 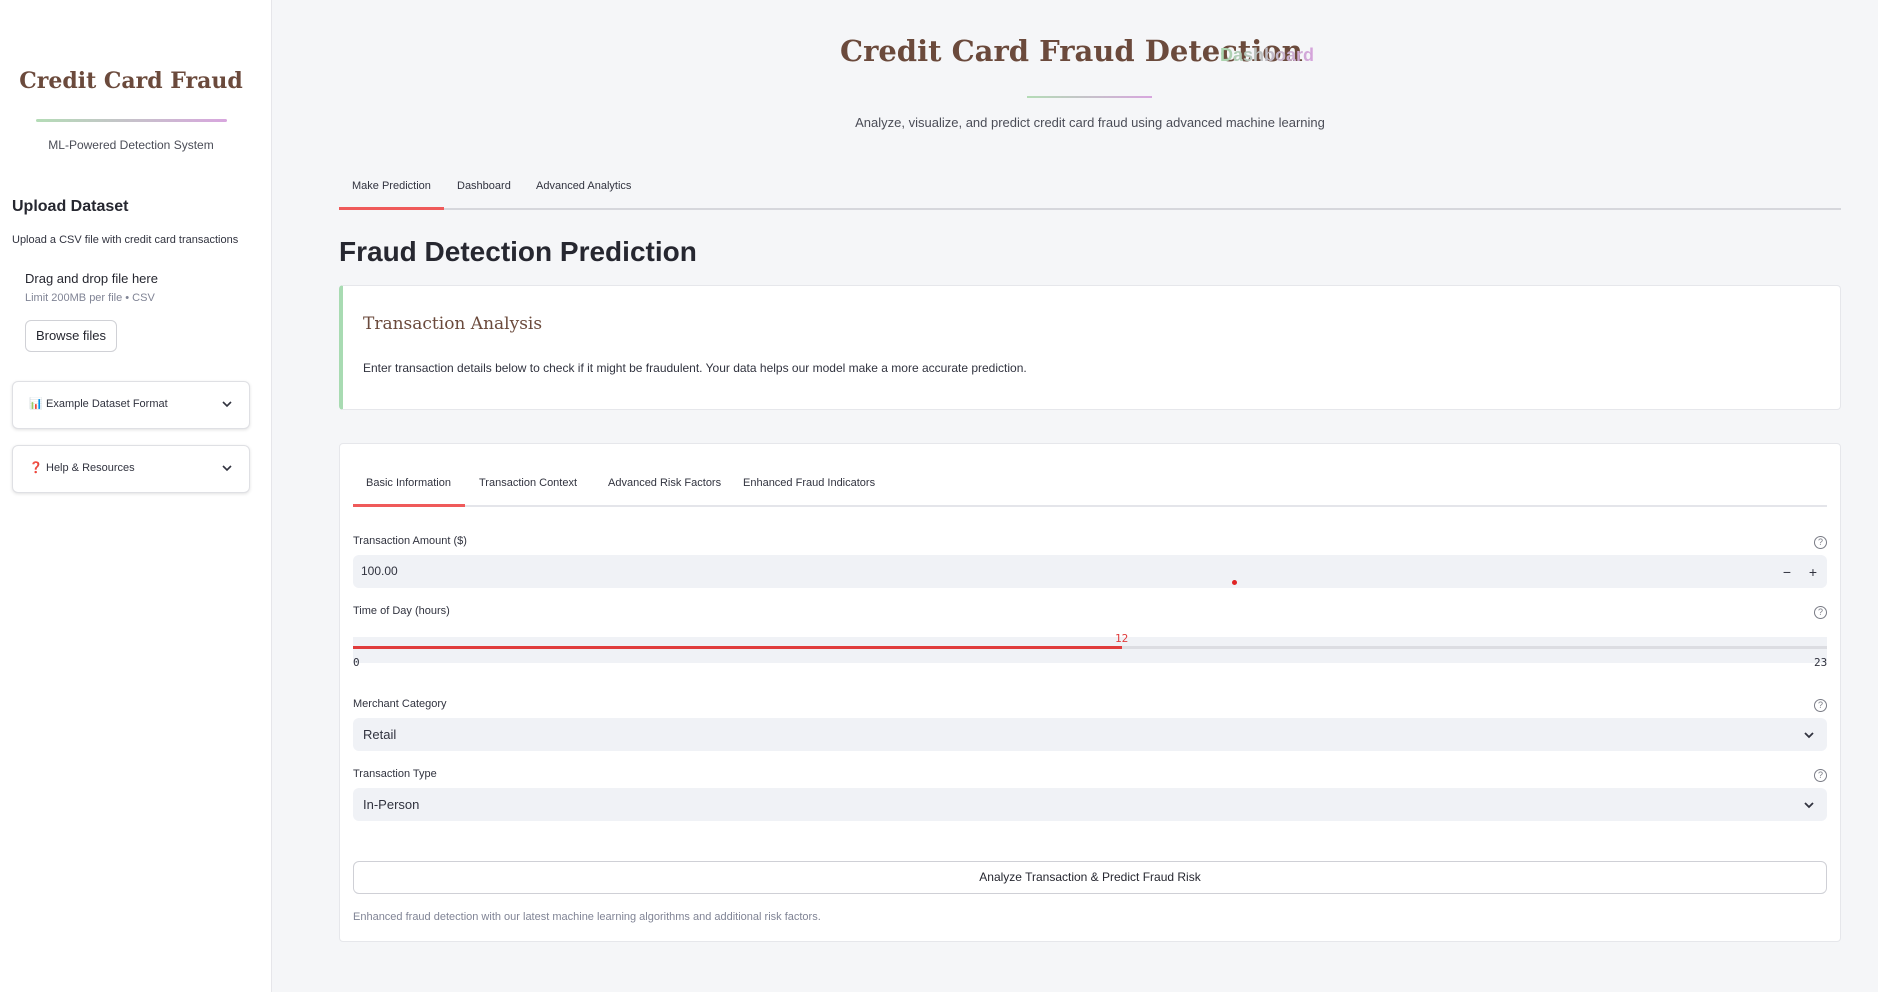 I want to click on time-slider: 12, so click(x=1090, y=647).